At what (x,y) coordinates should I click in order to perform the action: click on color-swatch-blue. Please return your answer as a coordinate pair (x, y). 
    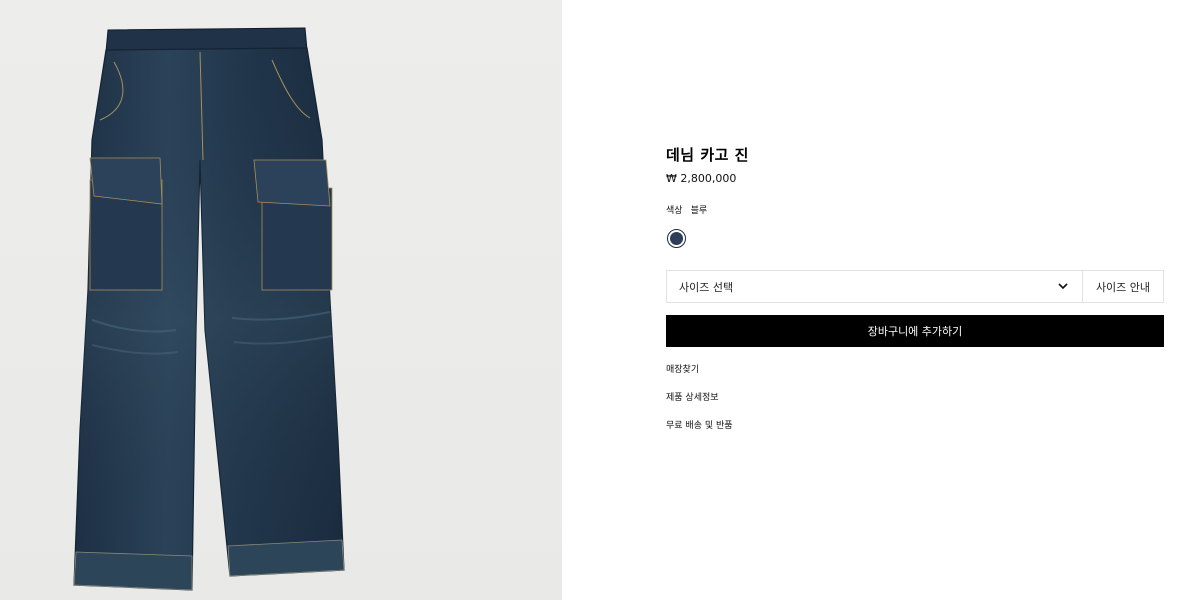
    Looking at the image, I should click on (676, 238).